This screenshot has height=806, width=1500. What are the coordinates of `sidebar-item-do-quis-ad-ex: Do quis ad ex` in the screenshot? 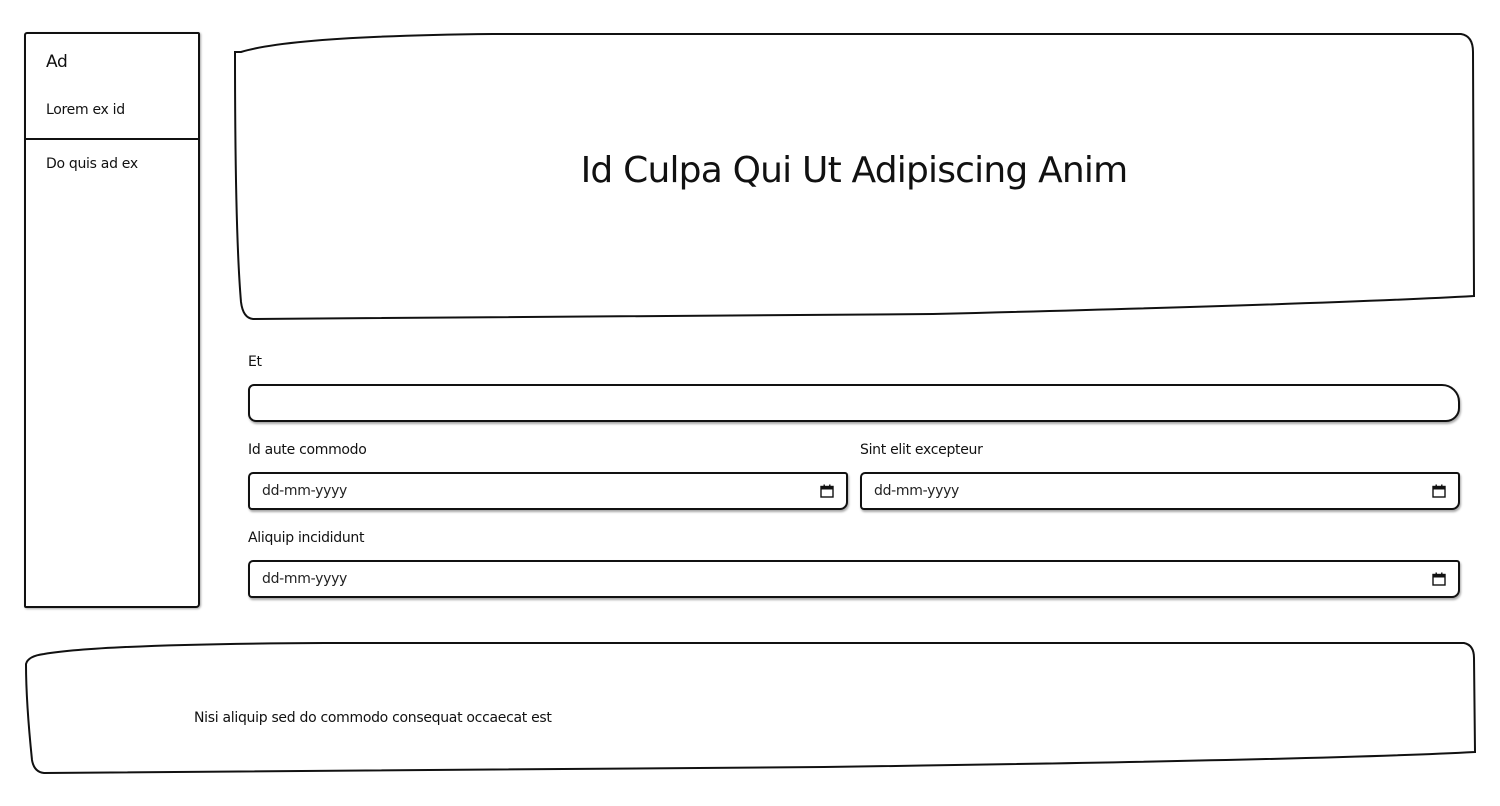 It's located at (112, 164).